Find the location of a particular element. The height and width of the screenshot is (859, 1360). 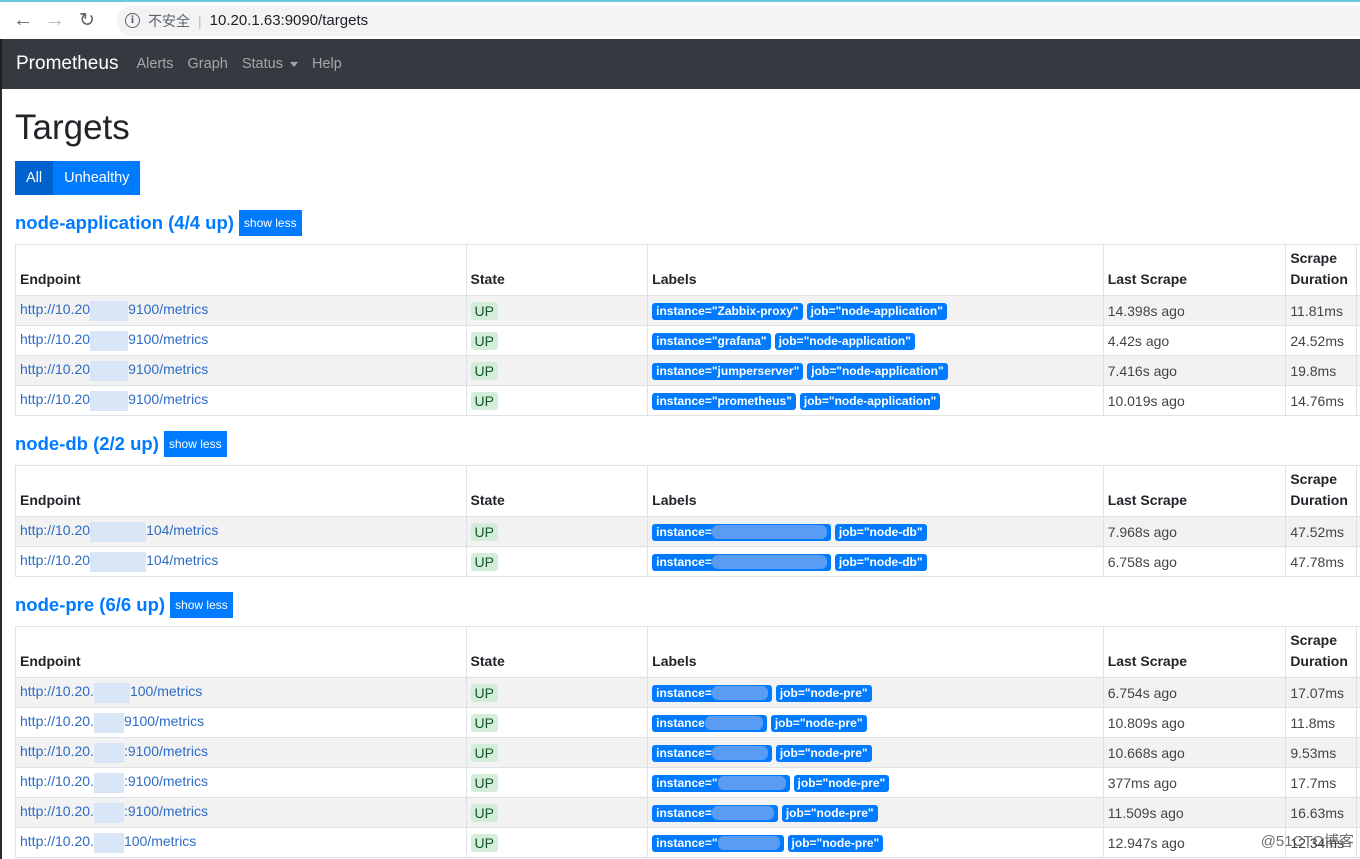

endpoint-suffix: 100/metrics is located at coordinates (160, 841).